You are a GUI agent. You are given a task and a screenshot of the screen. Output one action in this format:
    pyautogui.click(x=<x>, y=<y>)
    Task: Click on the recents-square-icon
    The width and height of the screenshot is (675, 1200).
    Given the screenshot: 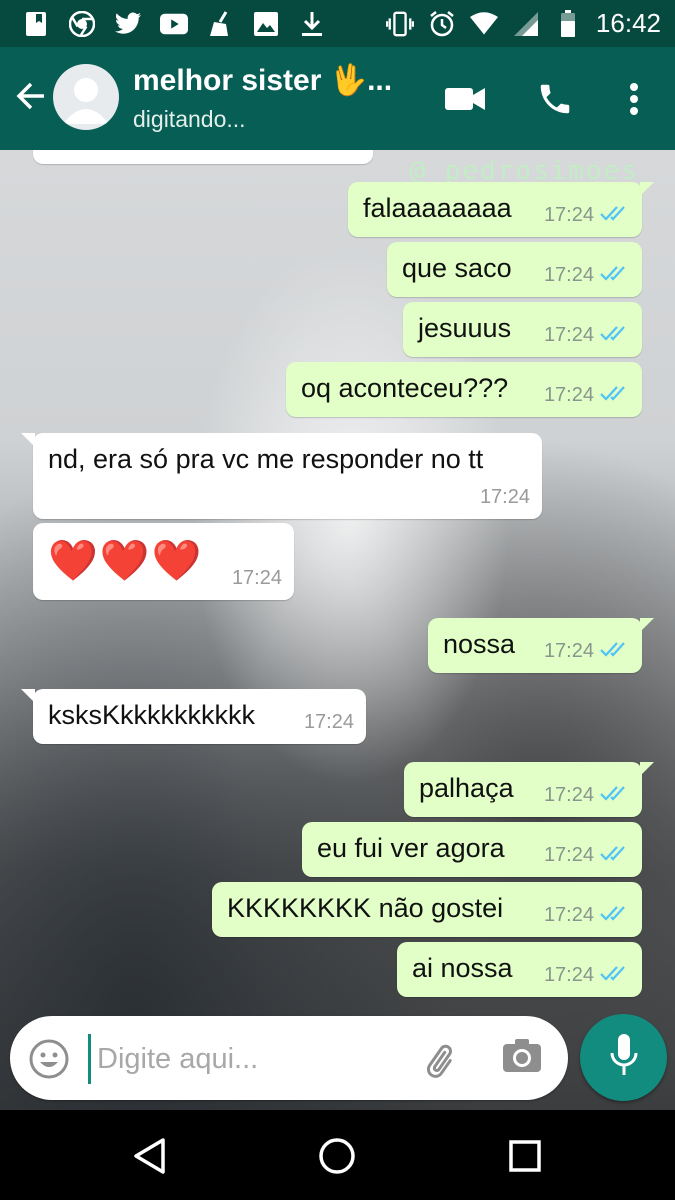 What is the action you would take?
    pyautogui.click(x=525, y=1156)
    